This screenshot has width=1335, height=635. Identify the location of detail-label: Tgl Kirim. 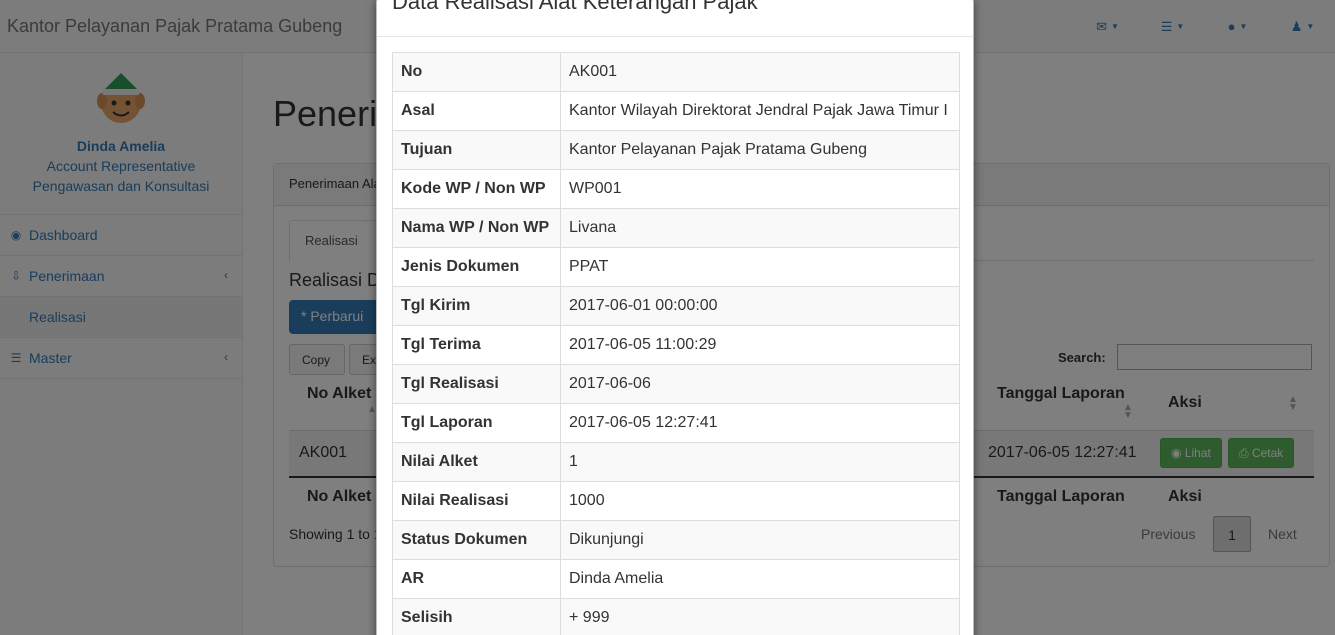
(476, 306).